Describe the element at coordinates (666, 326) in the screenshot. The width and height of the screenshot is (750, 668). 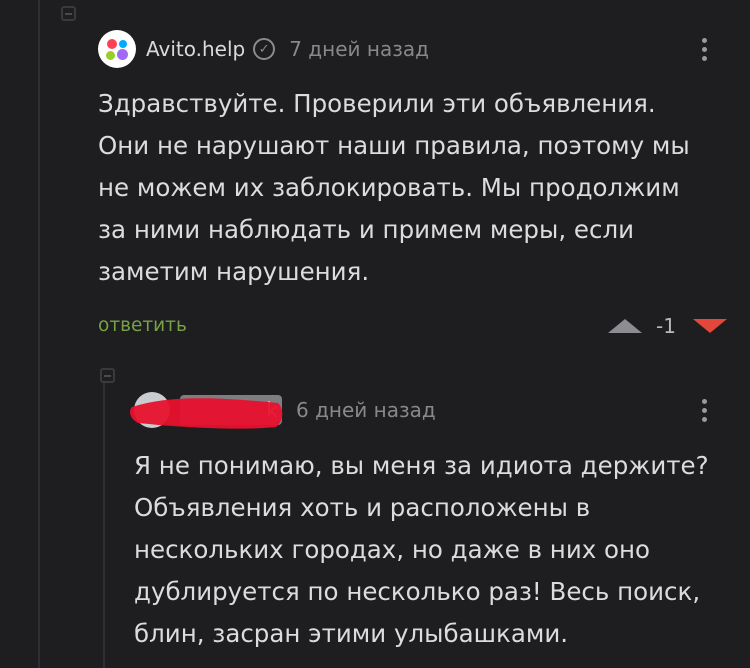
I see `comment-rating: -1` at that location.